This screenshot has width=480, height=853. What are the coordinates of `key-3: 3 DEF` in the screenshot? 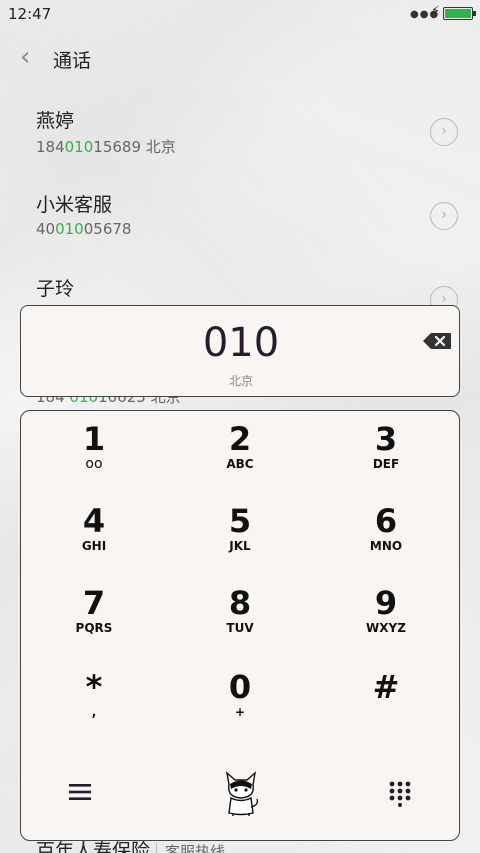 It's located at (386, 452).